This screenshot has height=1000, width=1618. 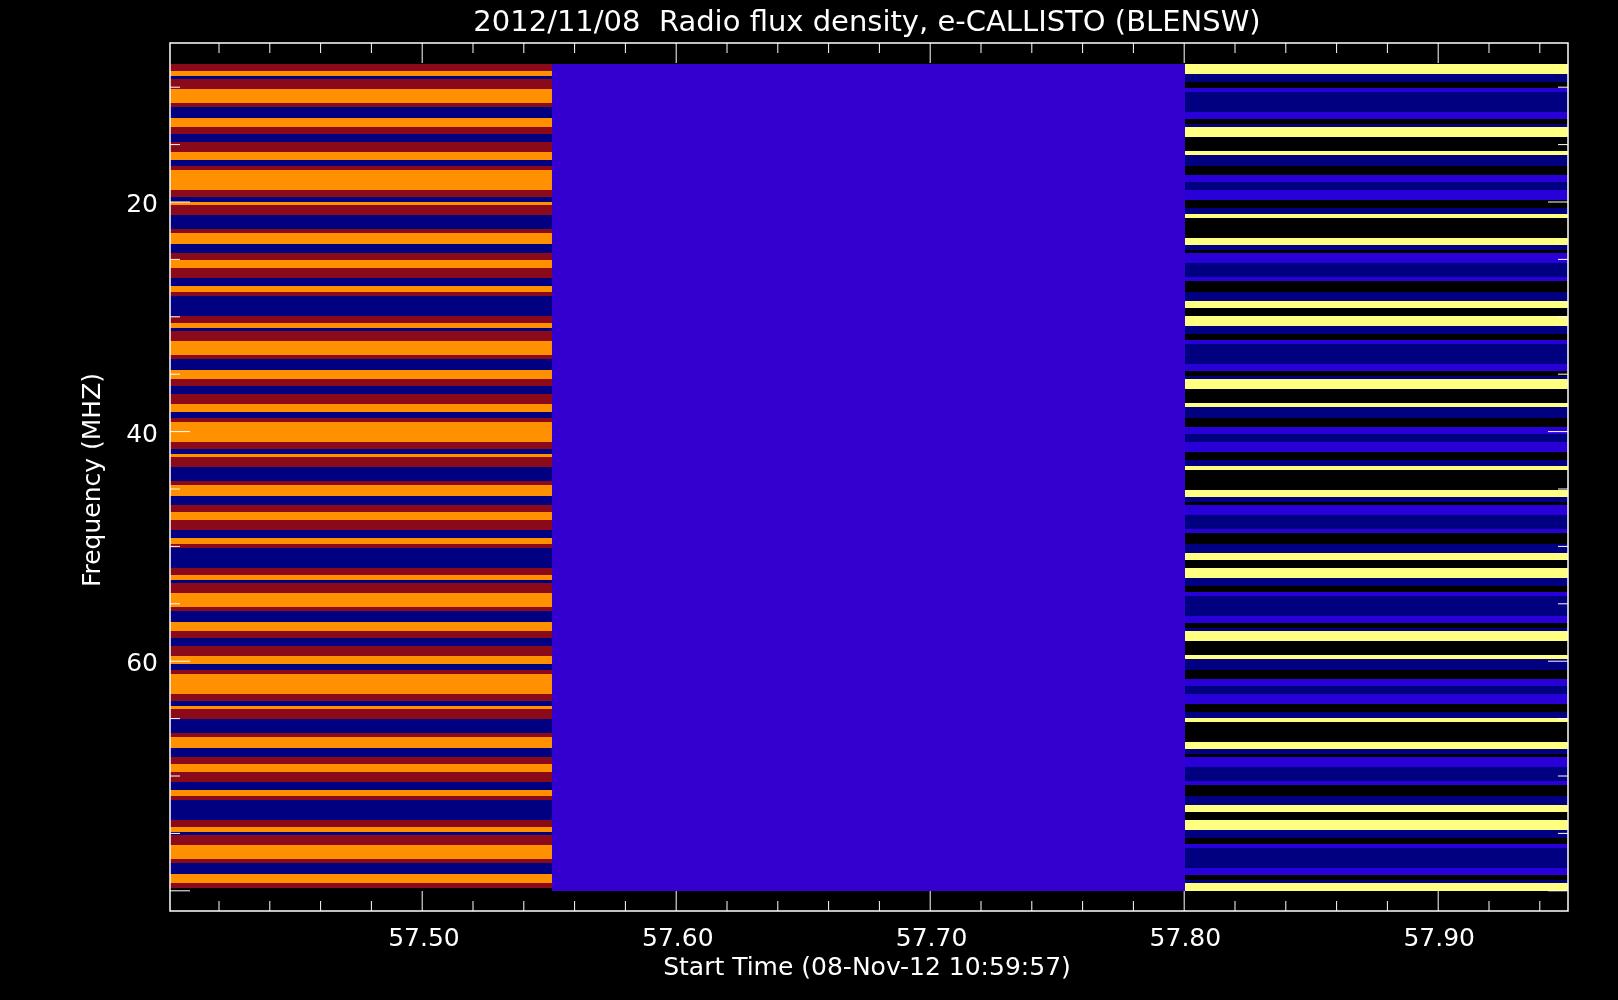 What do you see at coordinates (142, 433) in the screenshot?
I see `tick-label: 40` at bounding box center [142, 433].